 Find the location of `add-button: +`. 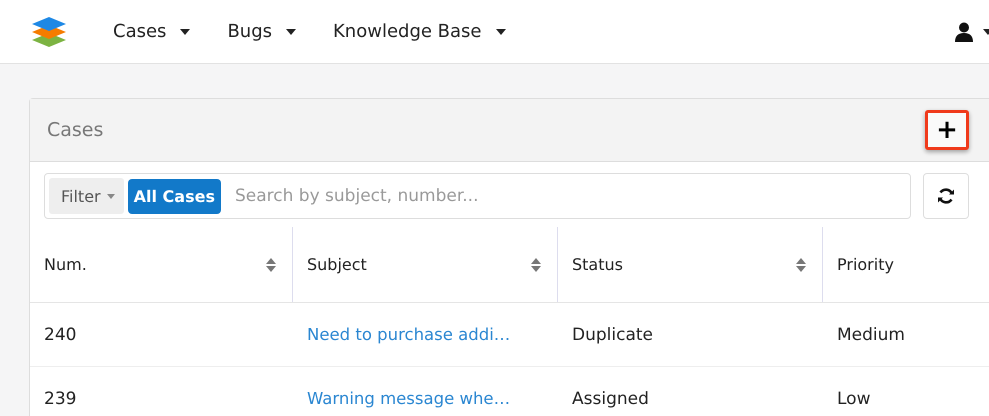

add-button: + is located at coordinates (947, 130).